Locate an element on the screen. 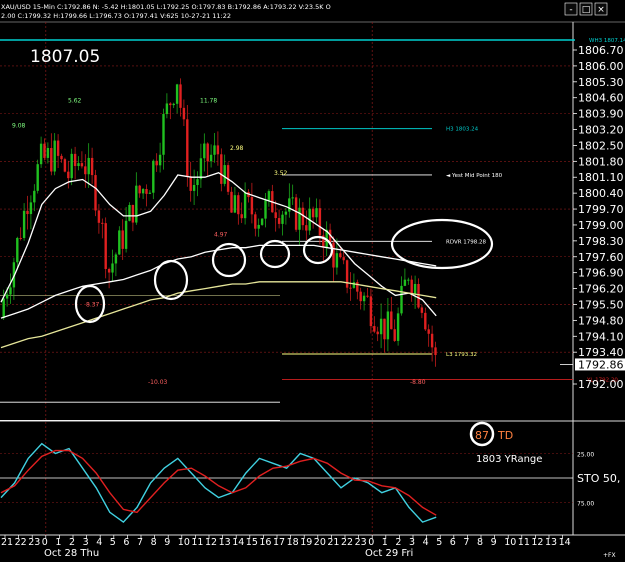  current-price-marker: 1792.86 is located at coordinates (592, 364).